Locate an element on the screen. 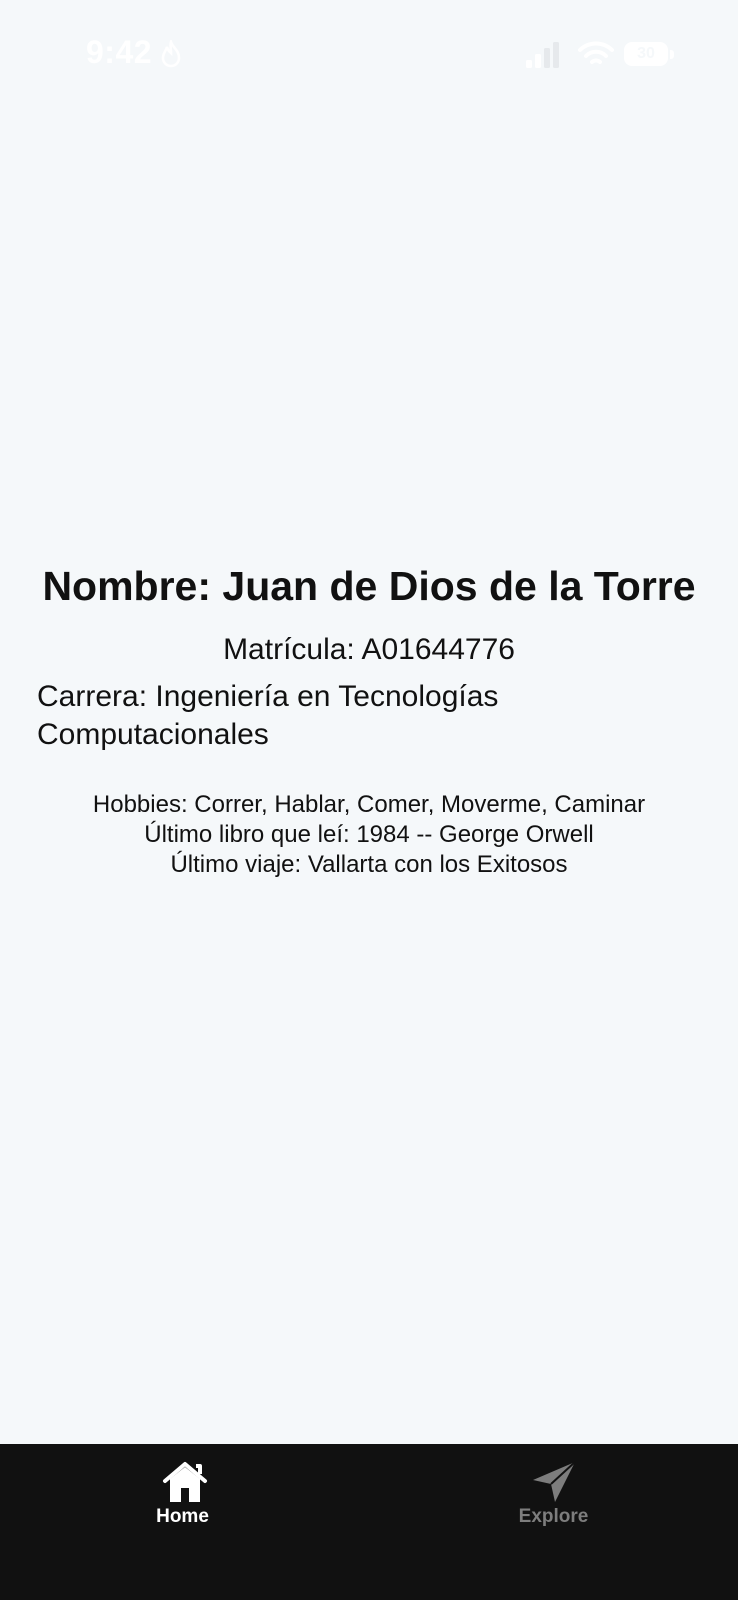  status-time: 9:42 is located at coordinates (119, 52).